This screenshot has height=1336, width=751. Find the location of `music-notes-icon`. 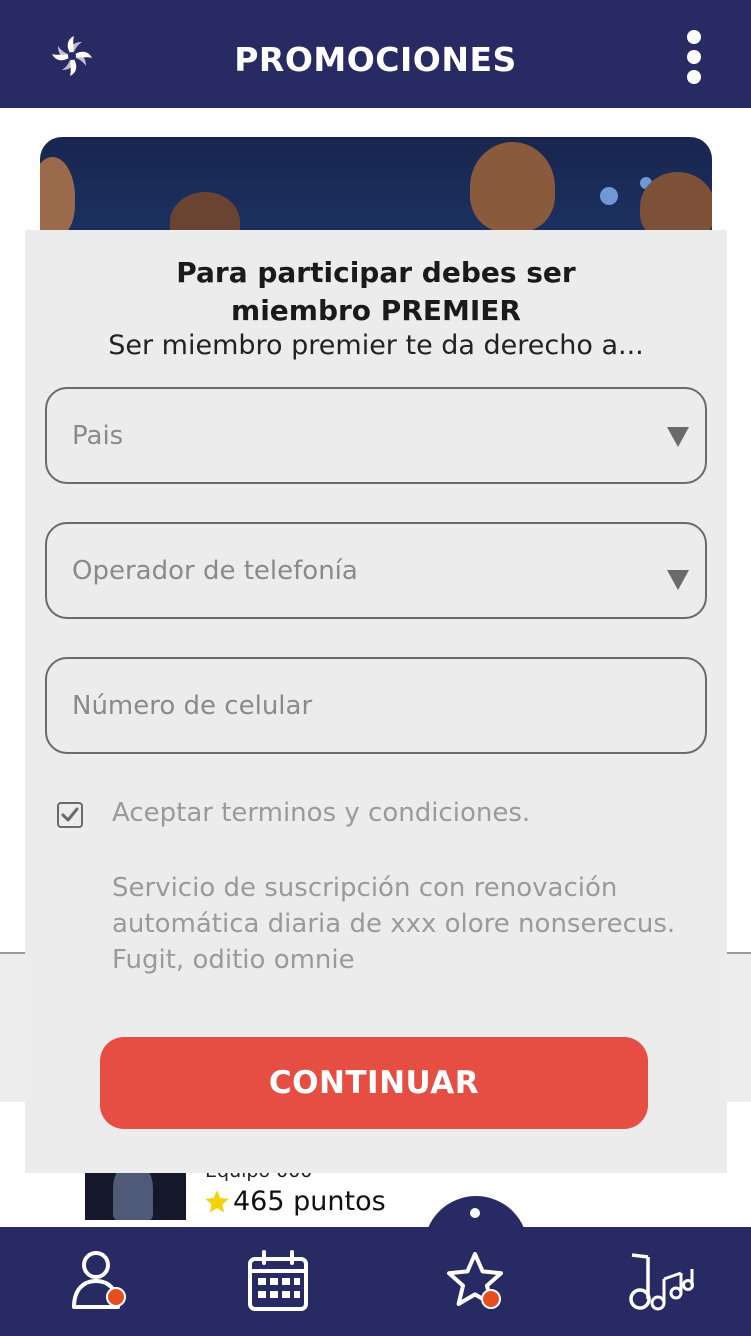

music-notes-icon is located at coordinates (661, 1282).